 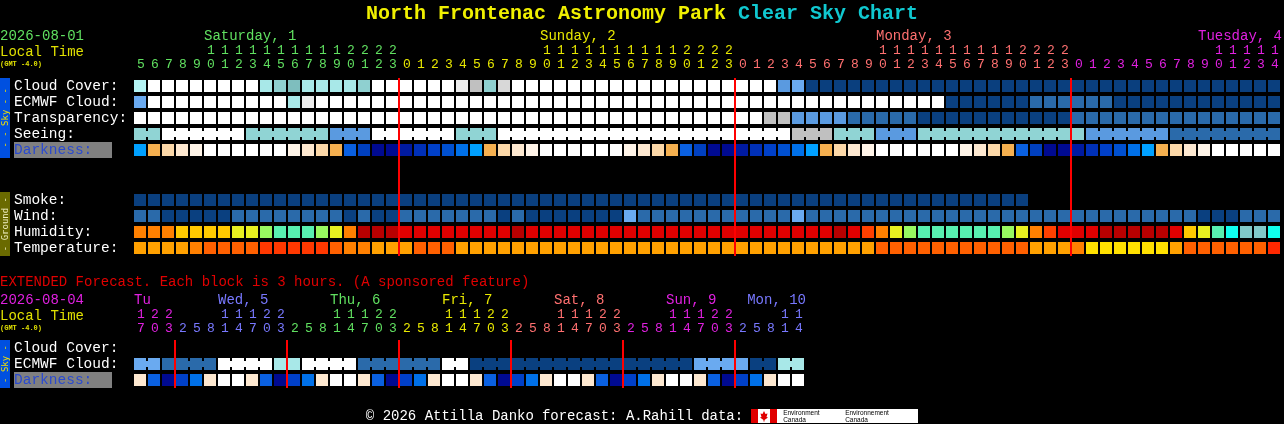 I want to click on row-label: Seeing:, so click(x=44, y=134).